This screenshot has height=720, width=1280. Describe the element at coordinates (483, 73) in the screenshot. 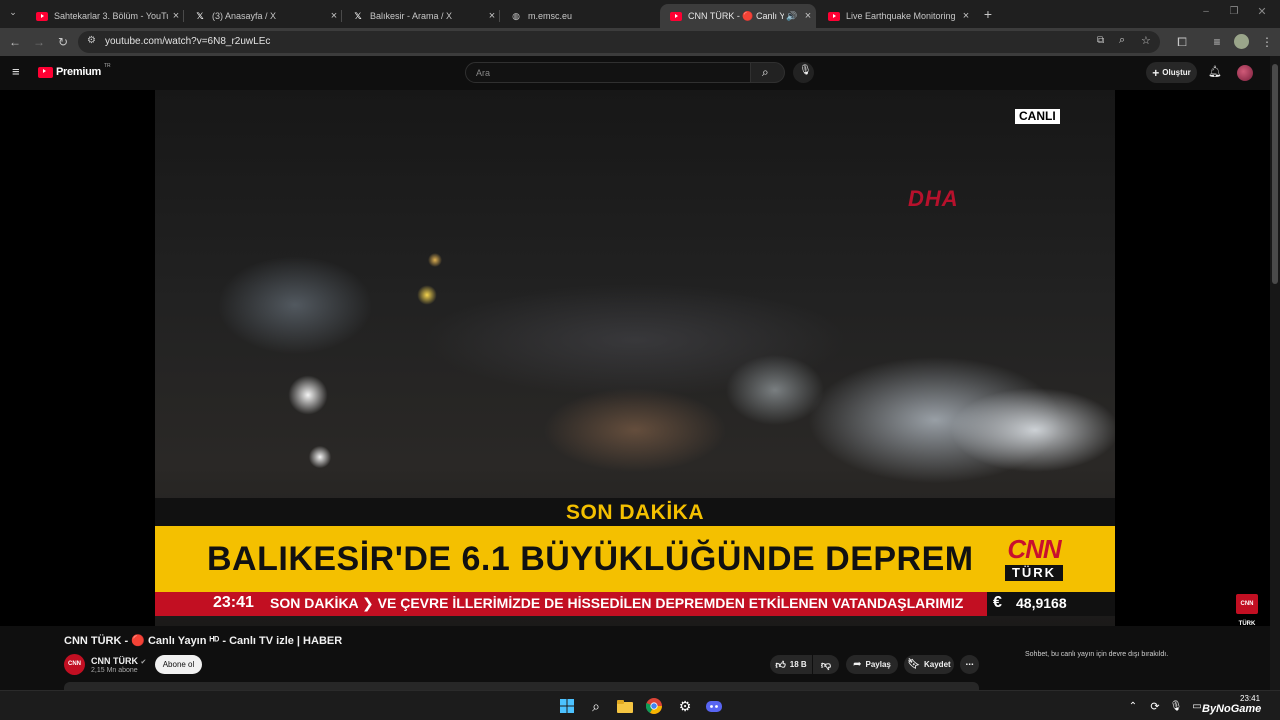

I see `search-placeholder: Ara` at that location.